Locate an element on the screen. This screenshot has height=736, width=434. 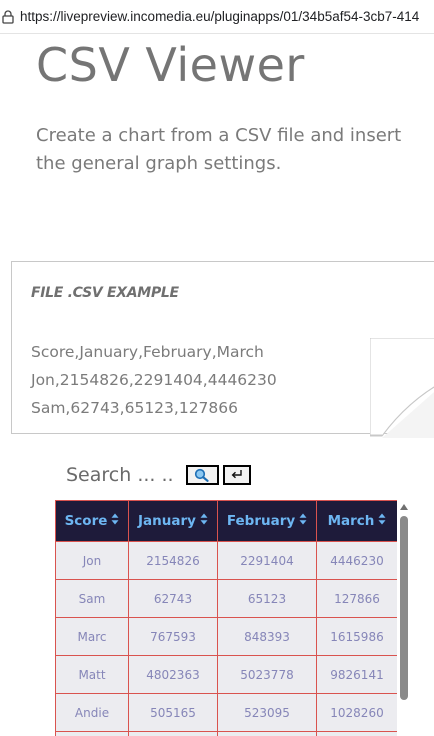
page-curl-decoration is located at coordinates (402, 388).